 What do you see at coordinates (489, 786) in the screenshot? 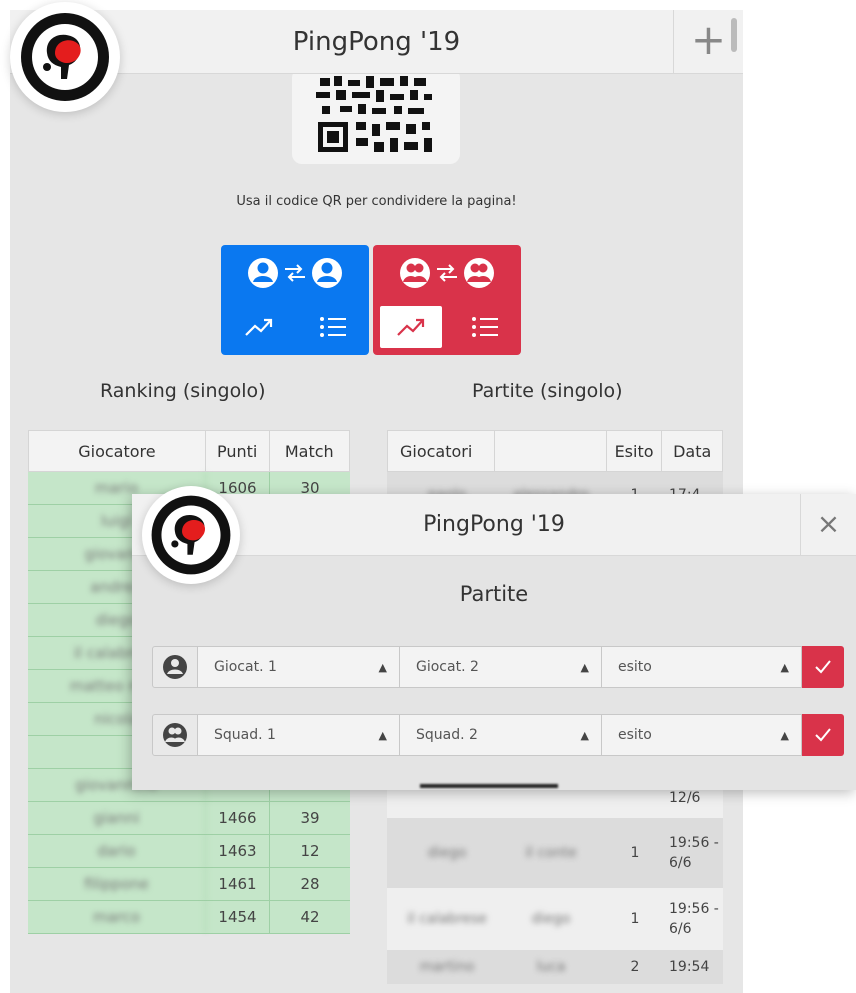
I see `redacted-bar` at bounding box center [489, 786].